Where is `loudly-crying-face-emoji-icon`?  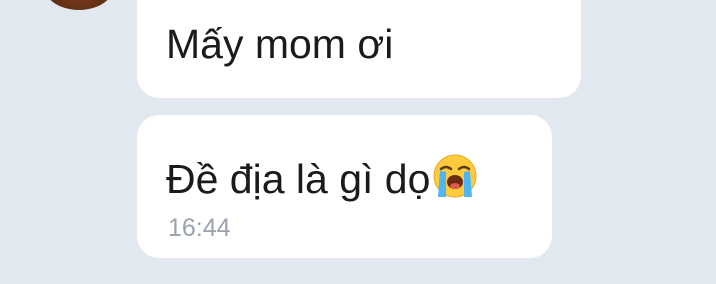 loudly-crying-face-emoji-icon is located at coordinates (455, 181).